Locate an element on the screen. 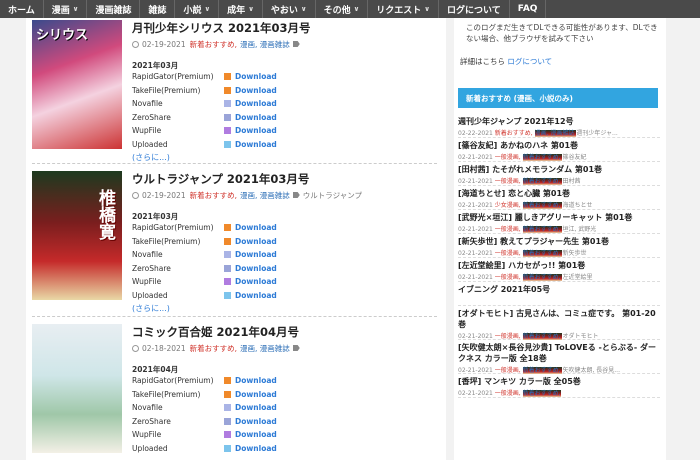  nav-item: 小説 ∨ is located at coordinates (197, 9).